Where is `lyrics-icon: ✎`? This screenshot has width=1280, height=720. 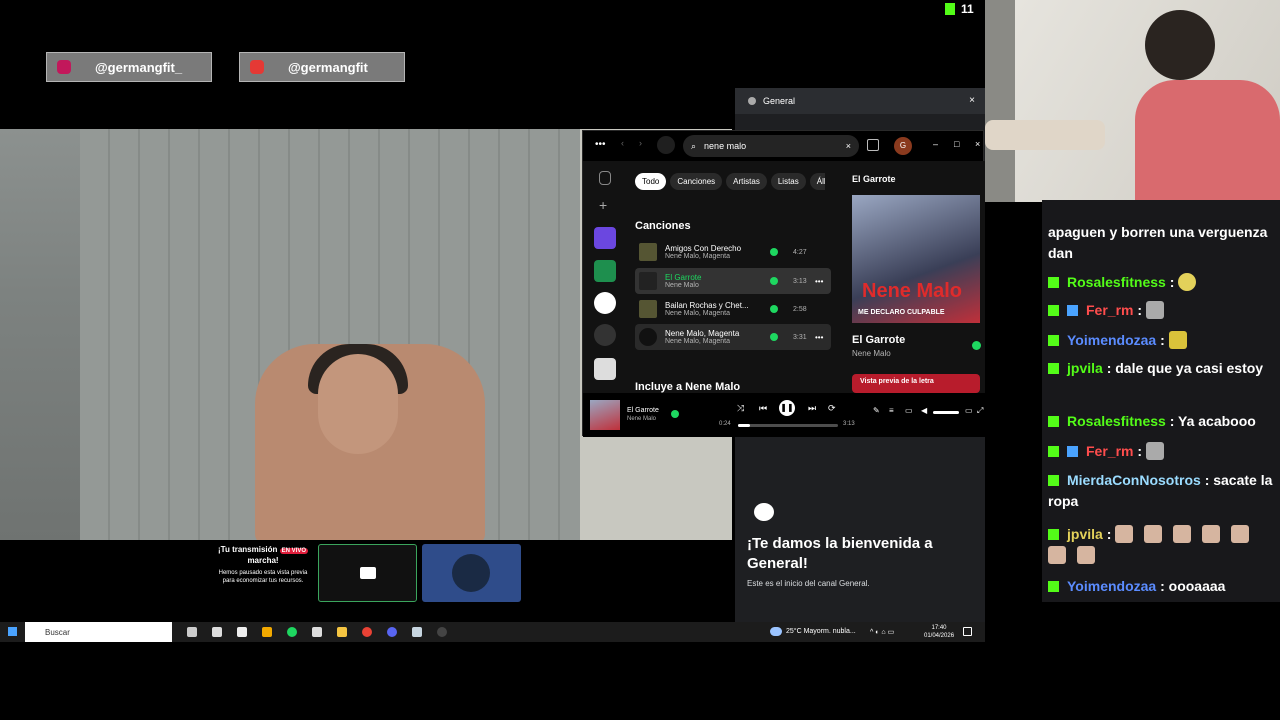
lyrics-icon: ✎ is located at coordinates (876, 410).